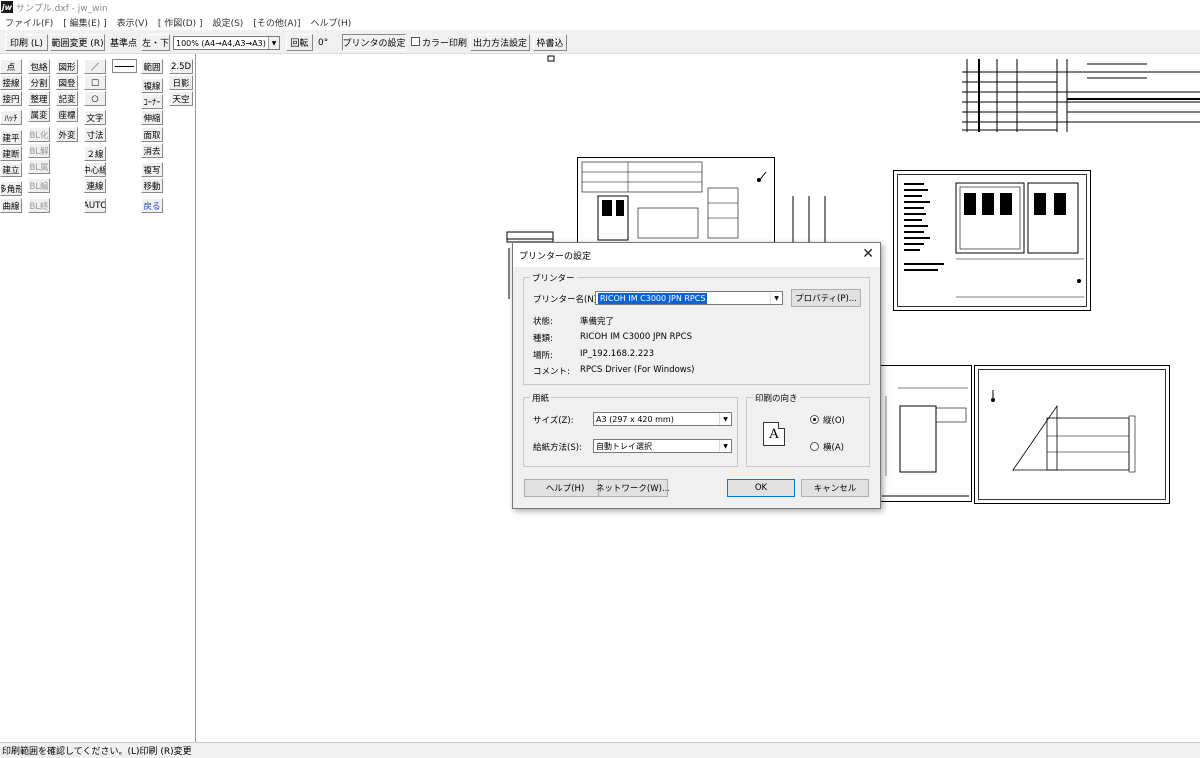 This screenshot has width=1200, height=758. What do you see at coordinates (550, 42) in the screenshot?
I see `frame-write-button: 枠書込` at bounding box center [550, 42].